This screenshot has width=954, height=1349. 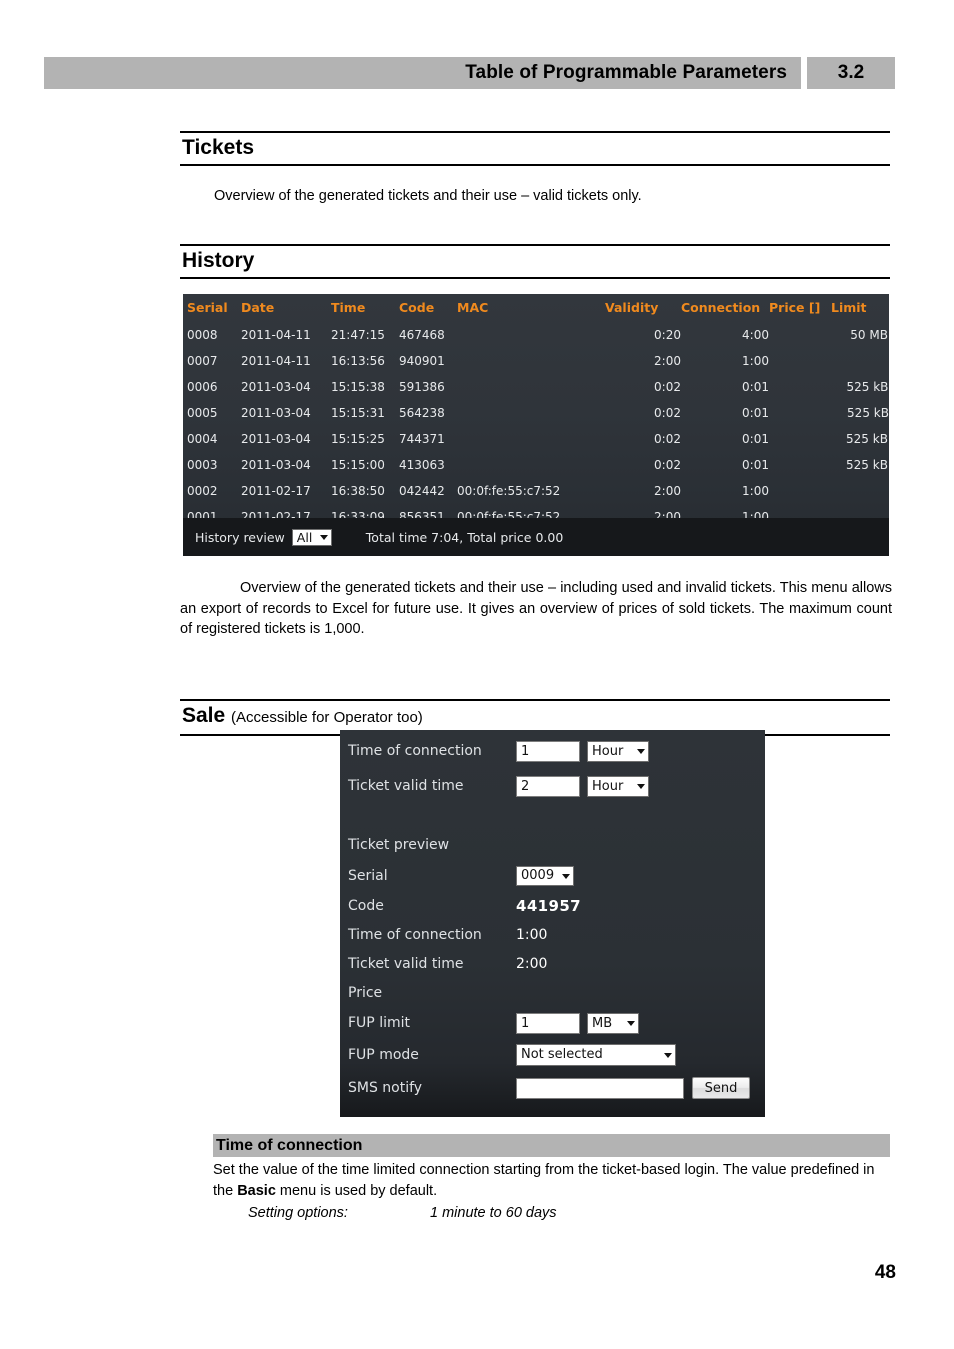 I want to click on select-fup-limit-unit-value: MB, so click(x=602, y=1023).